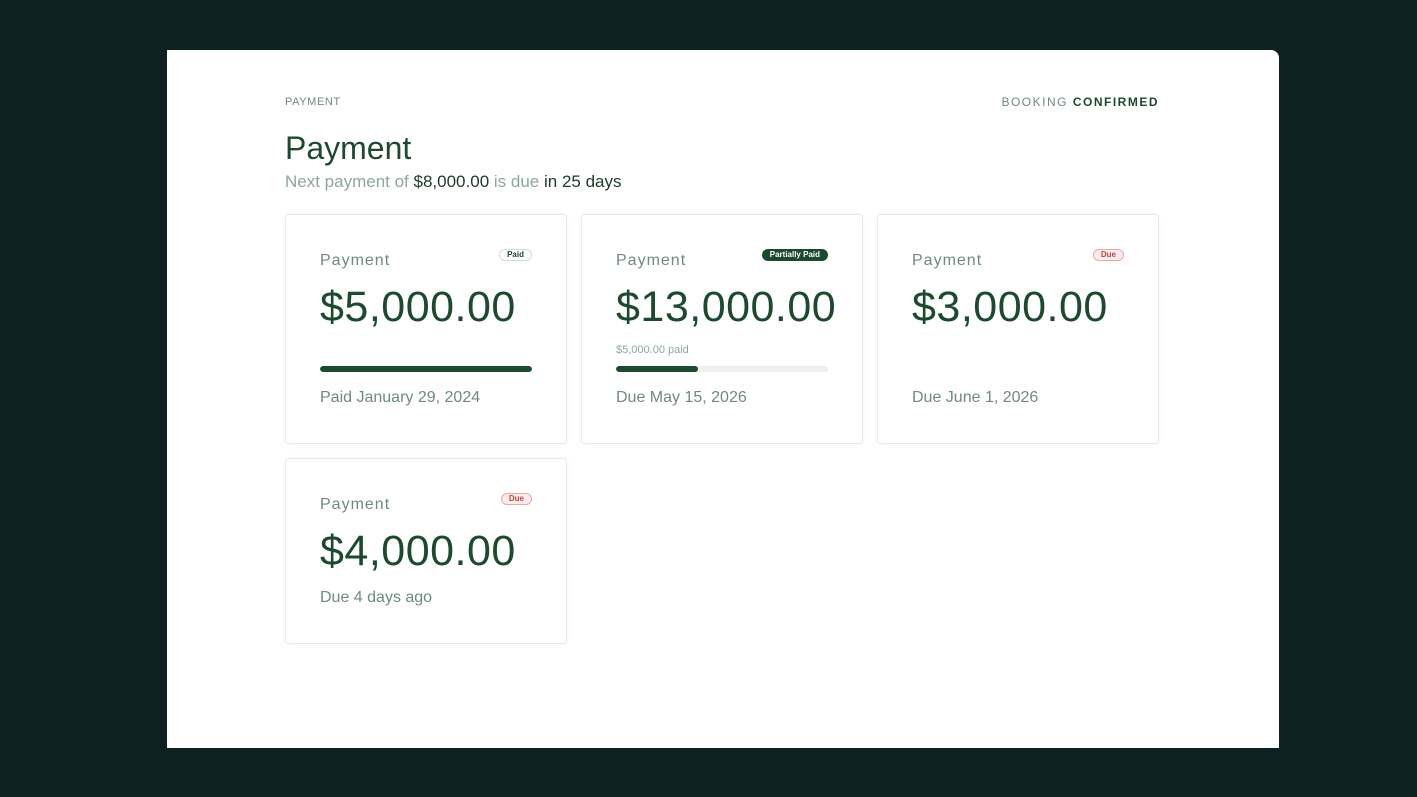 The height and width of the screenshot is (797, 1417). Describe the element at coordinates (583, 181) in the screenshot. I see `next-payment-due-in: in 25 days` at that location.